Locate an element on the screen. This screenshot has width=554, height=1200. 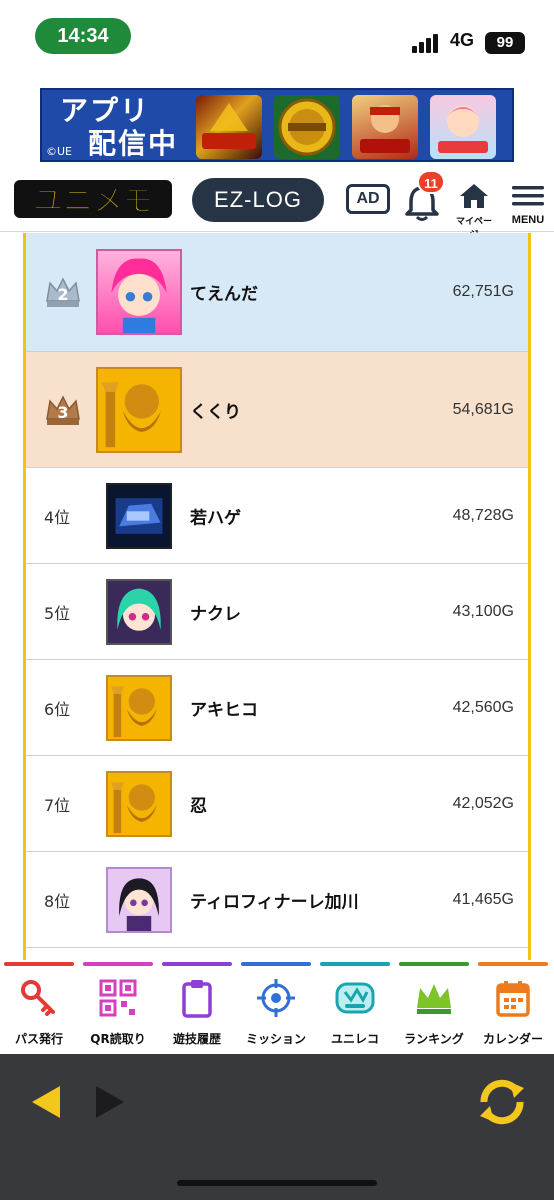
tab-play-history: 遊技履歴 is located at coordinates (197, 1007).